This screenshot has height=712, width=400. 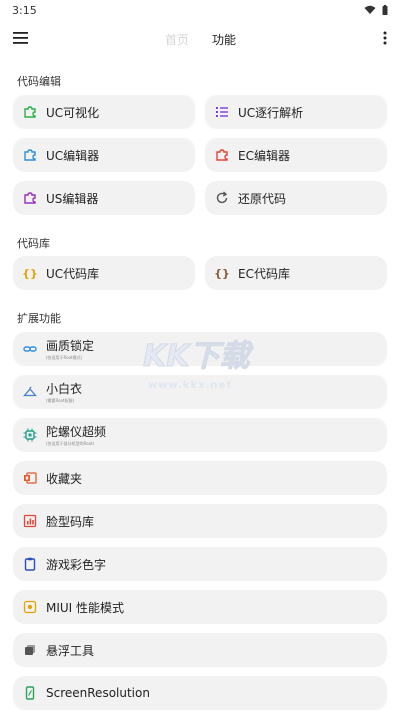 I want to click on more-options-icon, so click(x=385, y=38).